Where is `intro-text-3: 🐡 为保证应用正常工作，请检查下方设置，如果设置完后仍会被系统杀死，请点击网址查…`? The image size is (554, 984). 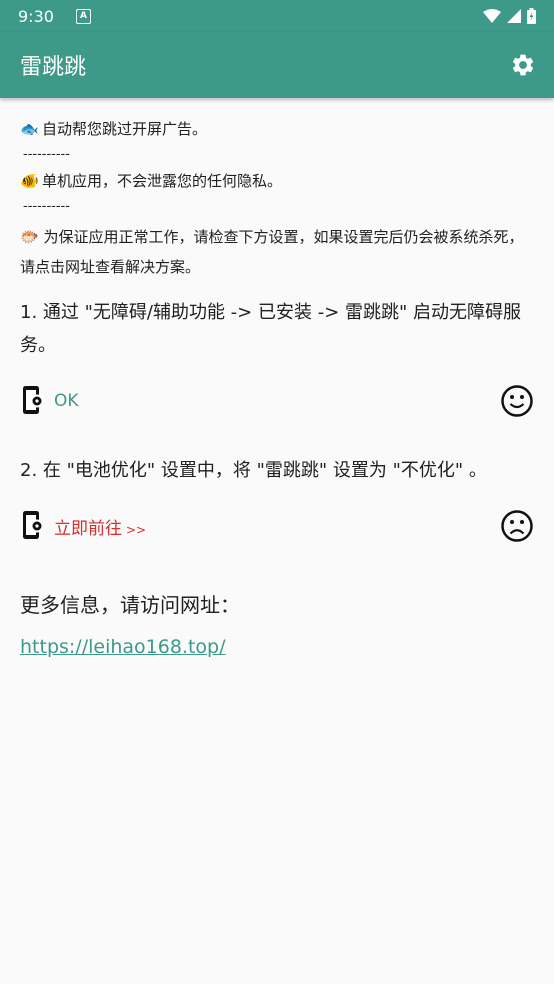
intro-text-3: 🐡 为保证应用正常工作，请检查下方设置，如果设置完后仍会被系统杀死，请点击网址查… is located at coordinates (277, 252).